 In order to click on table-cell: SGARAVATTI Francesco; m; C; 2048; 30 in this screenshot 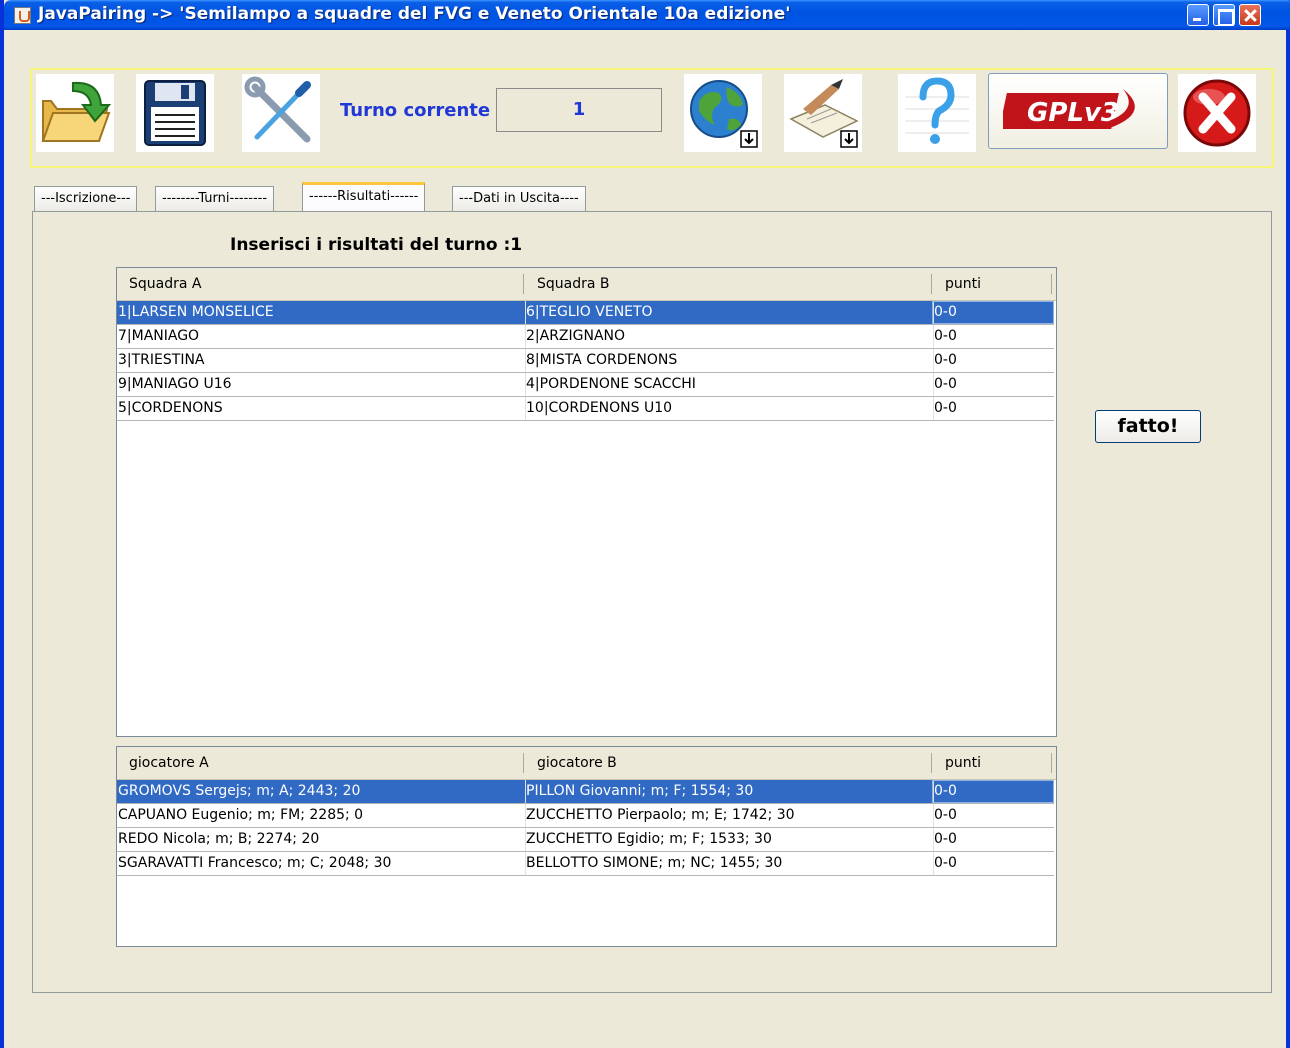, I will do `click(254, 863)`.